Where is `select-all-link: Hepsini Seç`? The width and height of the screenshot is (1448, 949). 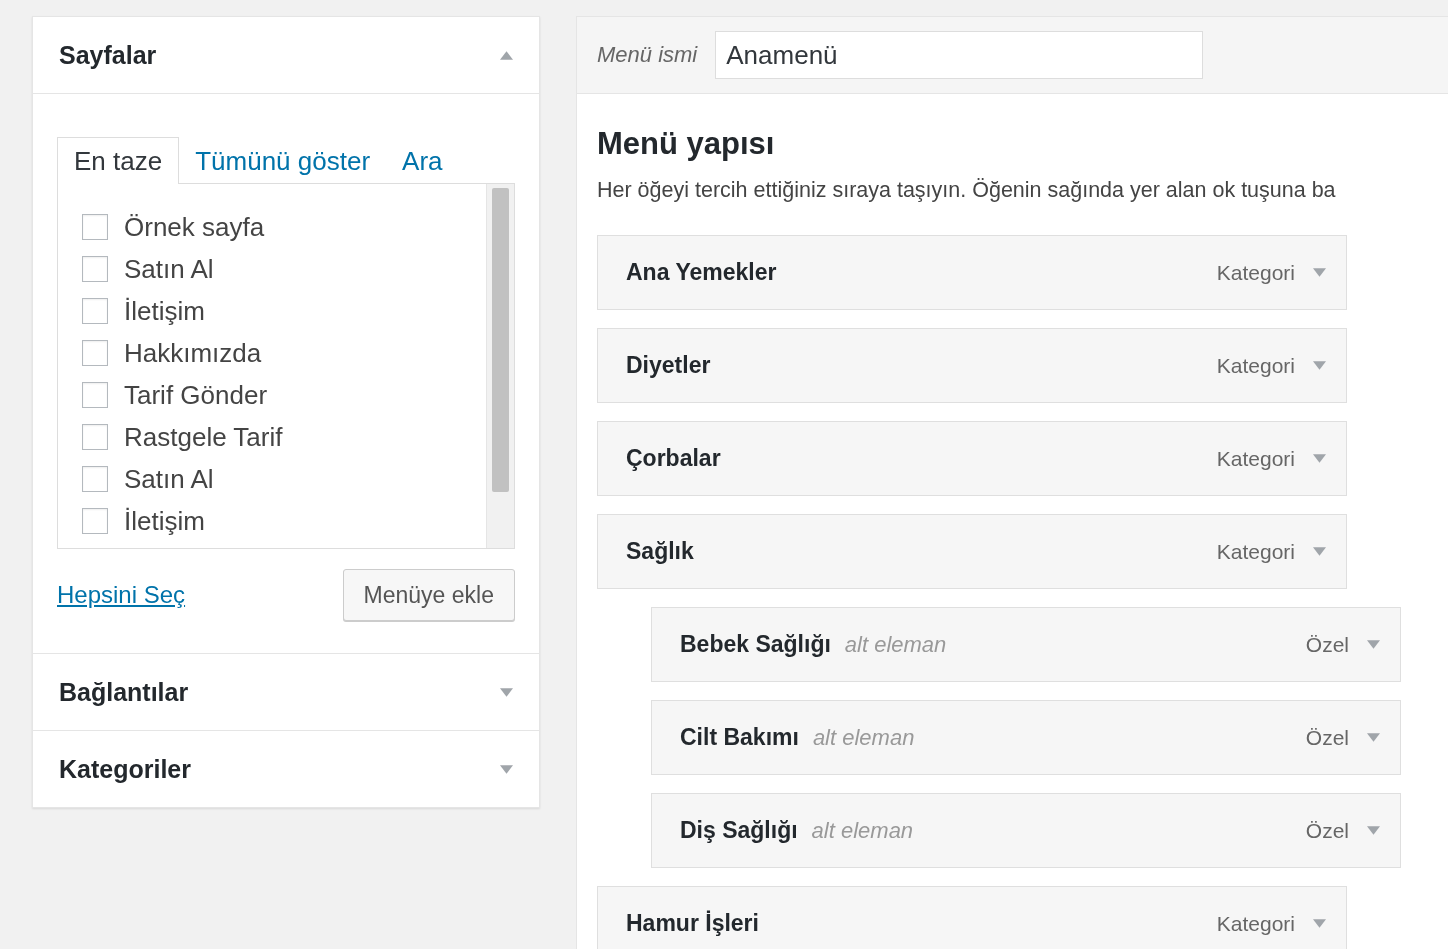
select-all-link: Hepsini Seç is located at coordinates (121, 595).